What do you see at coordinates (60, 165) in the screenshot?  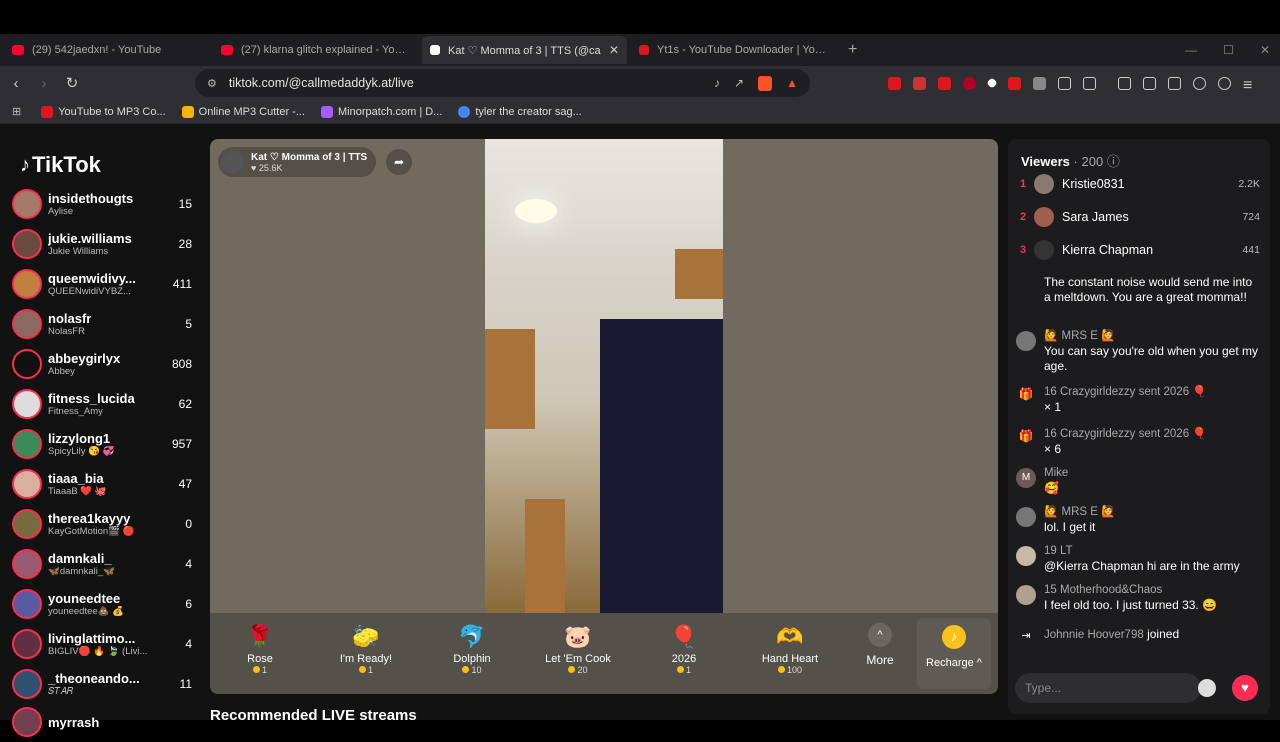 I see `tiktok-logo: ♪ TikTok` at bounding box center [60, 165].